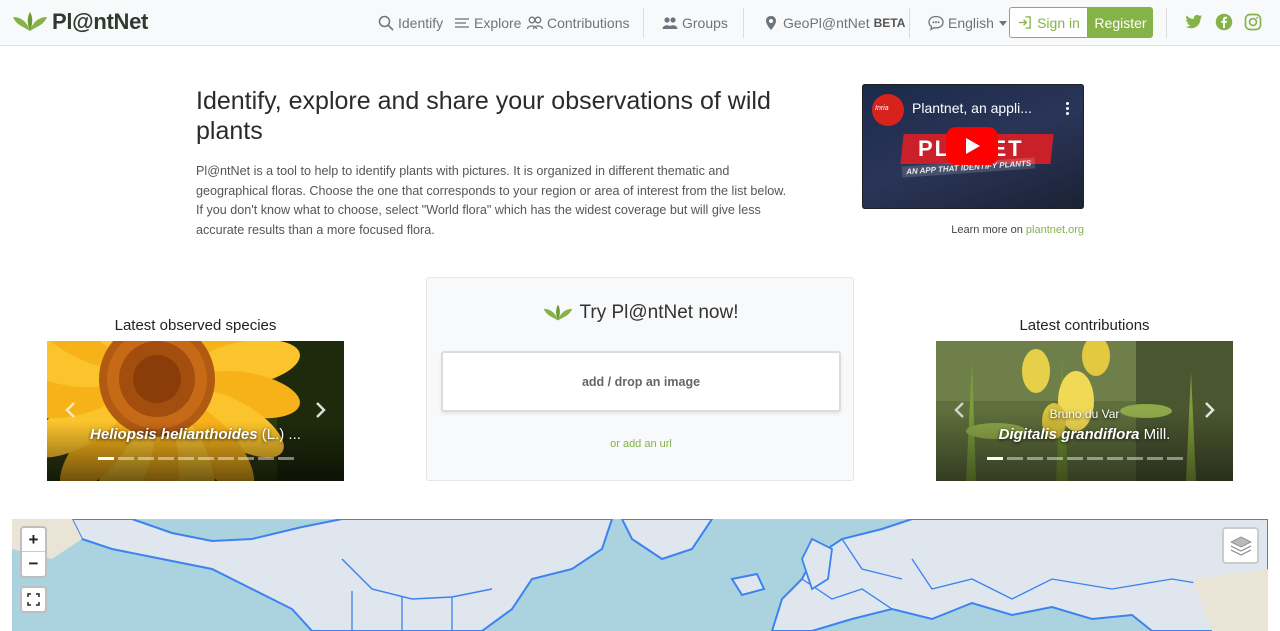 The height and width of the screenshot is (631, 1280). I want to click on beta-badge: BETA, so click(889, 23).